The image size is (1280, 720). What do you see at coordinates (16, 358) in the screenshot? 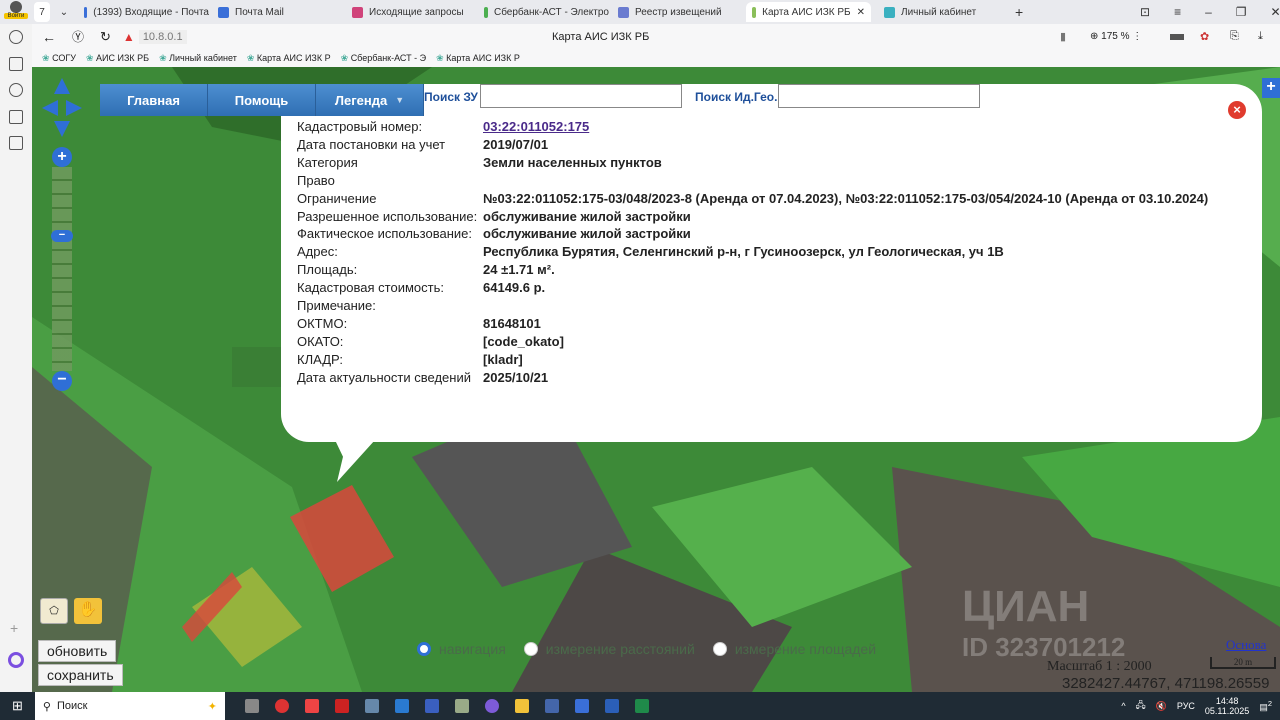
I see `browser-sidebar: +` at bounding box center [16, 358].